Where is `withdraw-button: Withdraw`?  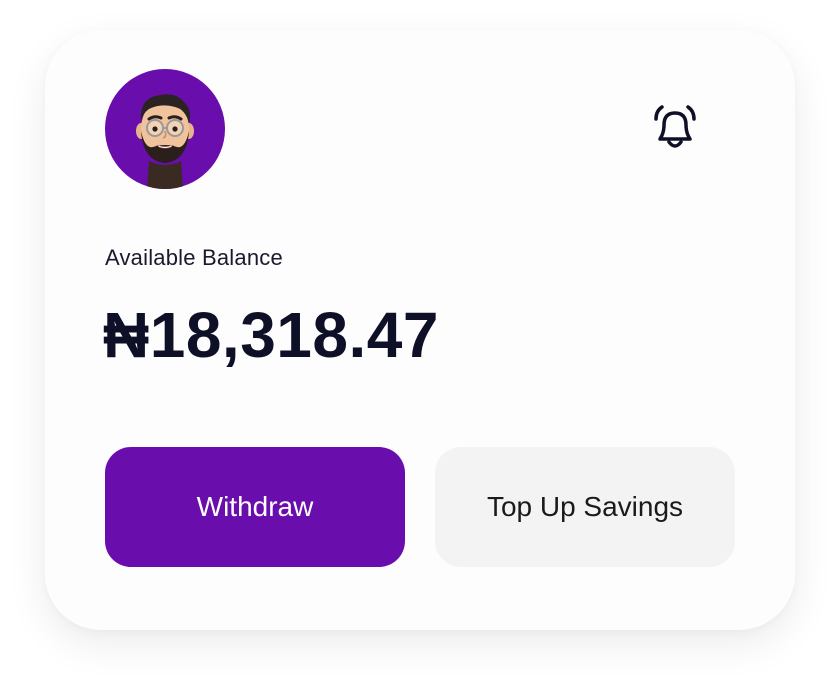 withdraw-button: Withdraw is located at coordinates (255, 507).